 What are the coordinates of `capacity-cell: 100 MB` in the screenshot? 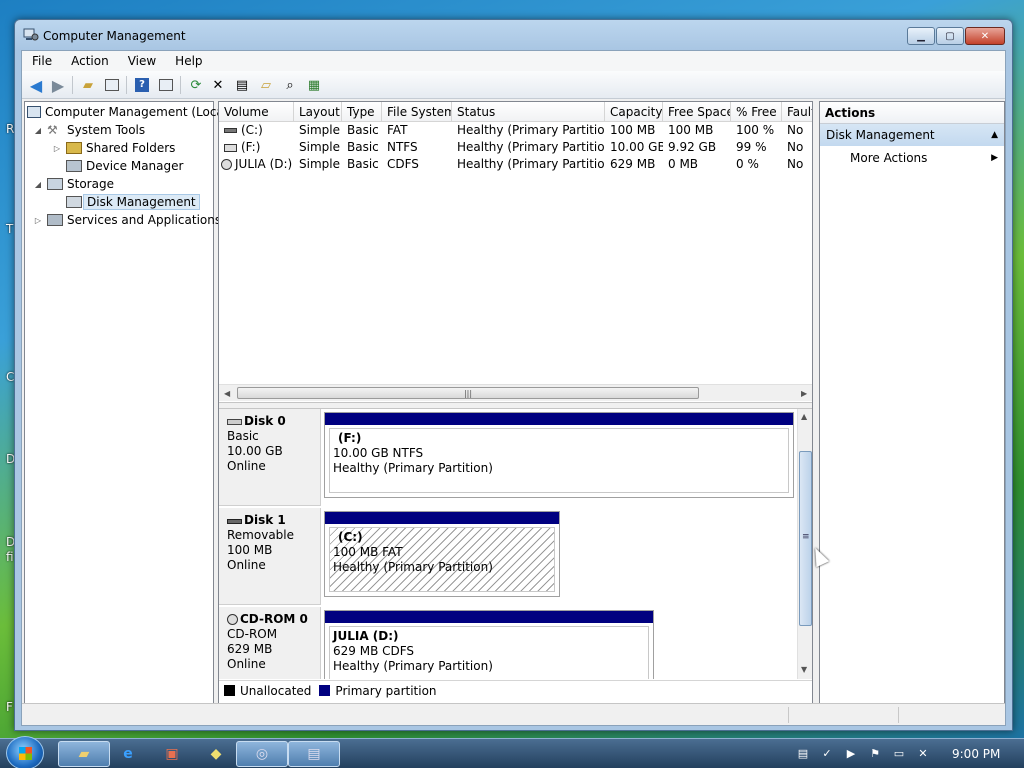 It's located at (633, 130).